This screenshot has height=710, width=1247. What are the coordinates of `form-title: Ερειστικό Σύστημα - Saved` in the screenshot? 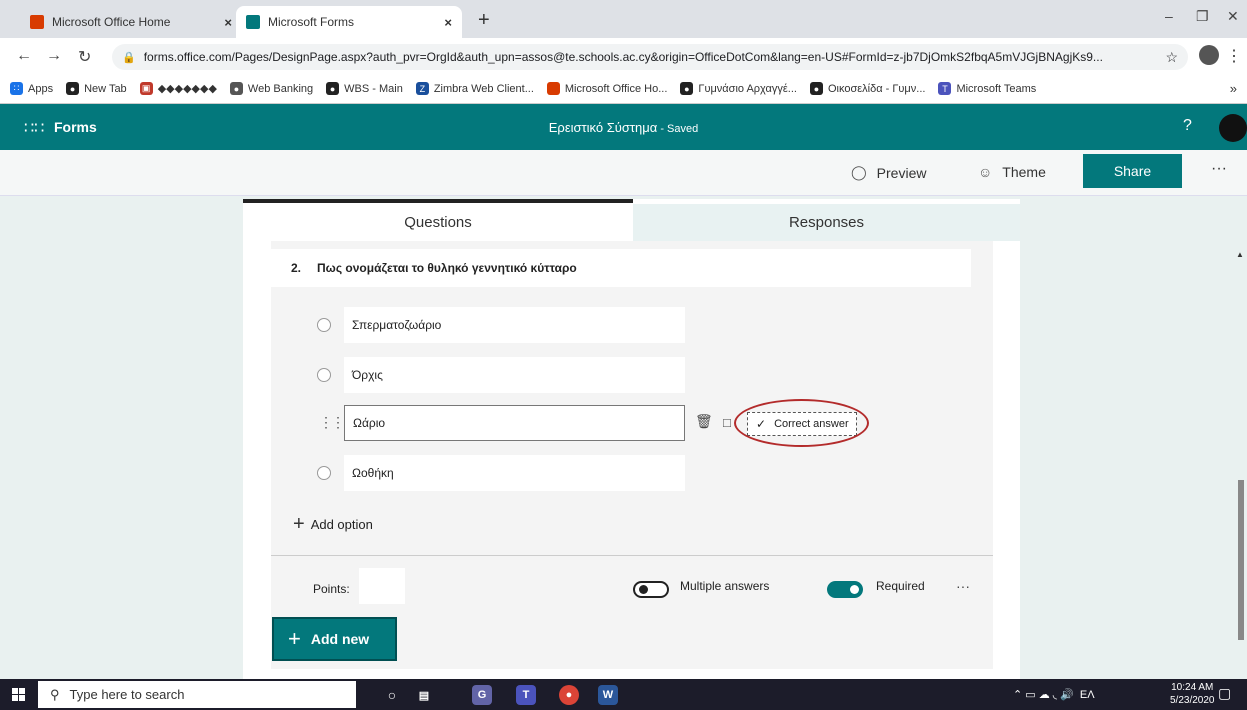 It's located at (623, 127).